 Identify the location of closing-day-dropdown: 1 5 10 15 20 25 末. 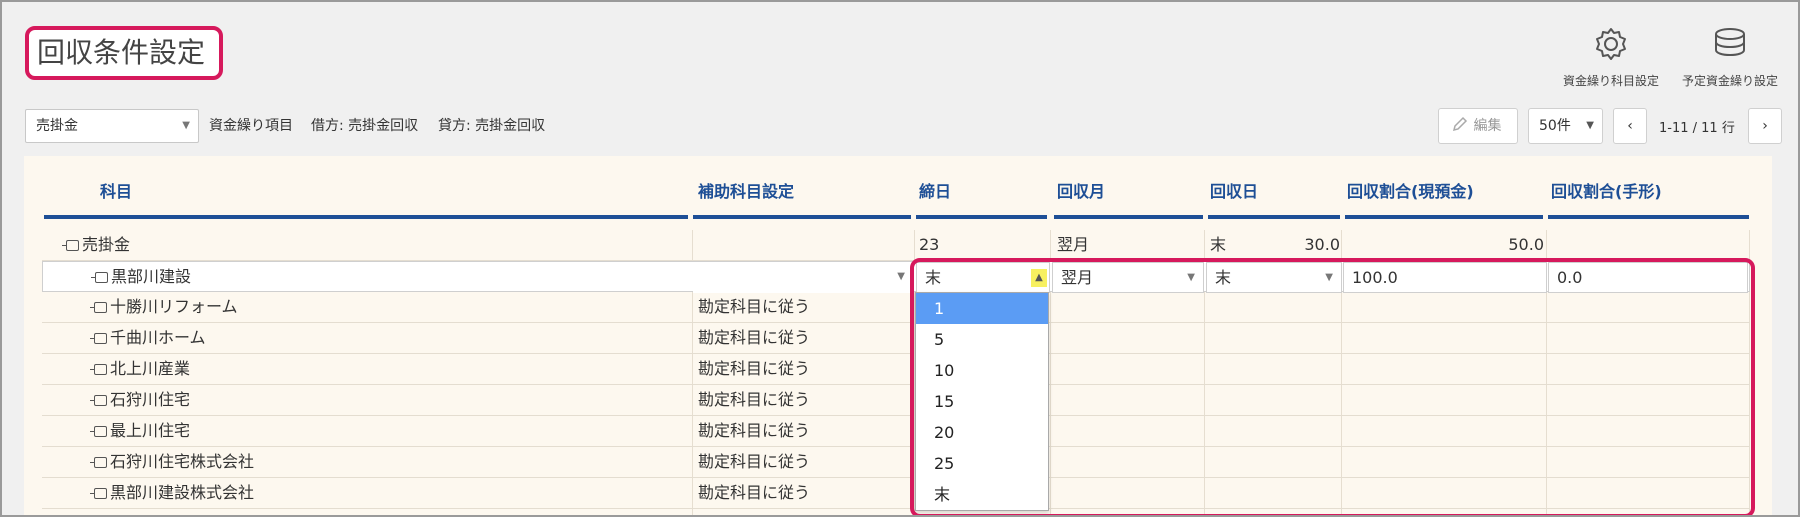
(982, 401).